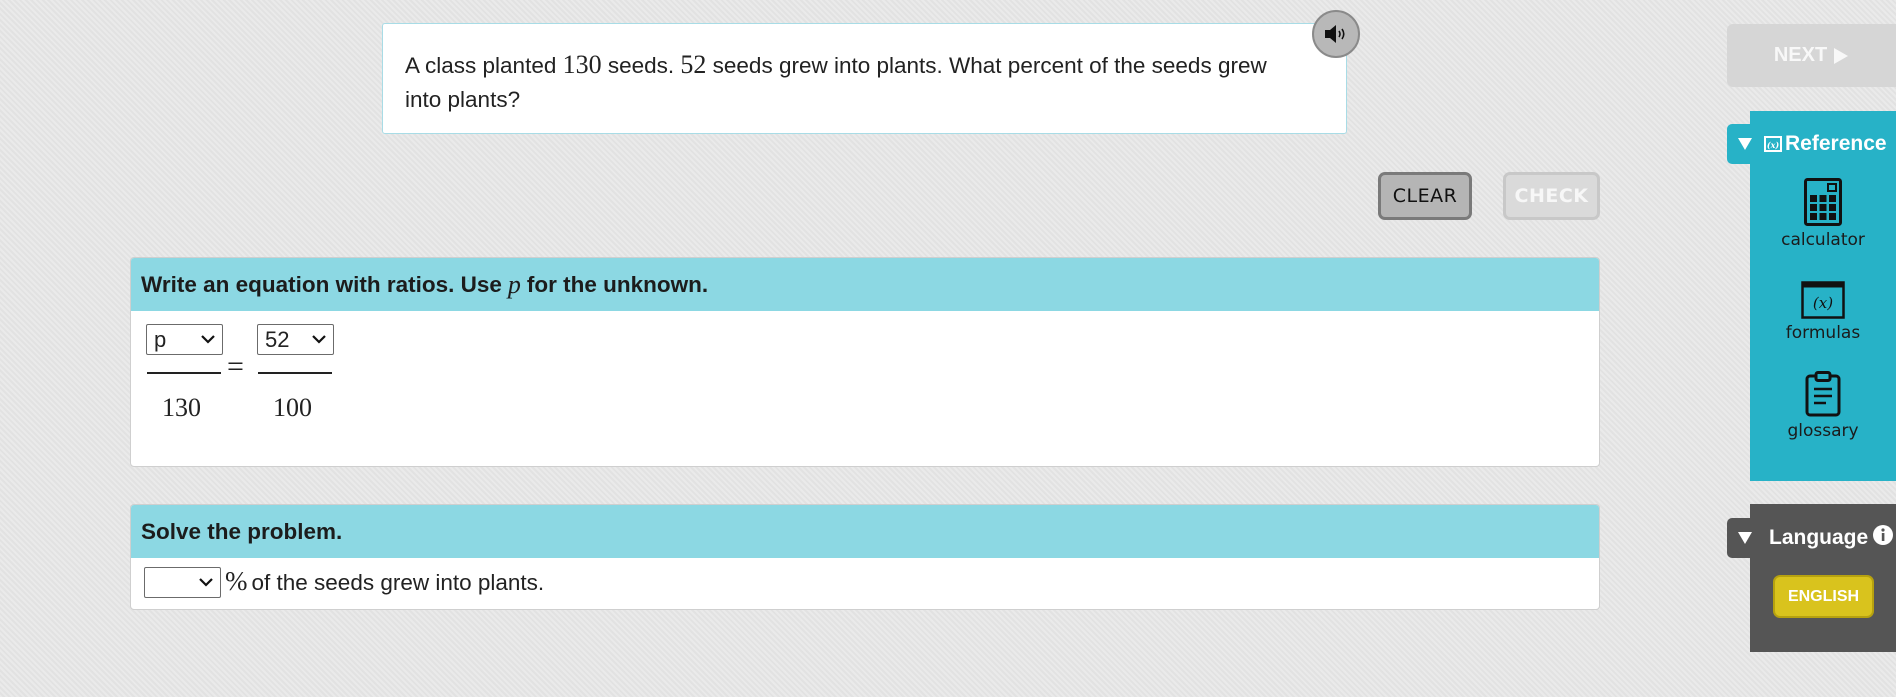 This screenshot has height=697, width=1896. Describe the element at coordinates (184, 373) in the screenshot. I see `left-fraction-bar` at that location.